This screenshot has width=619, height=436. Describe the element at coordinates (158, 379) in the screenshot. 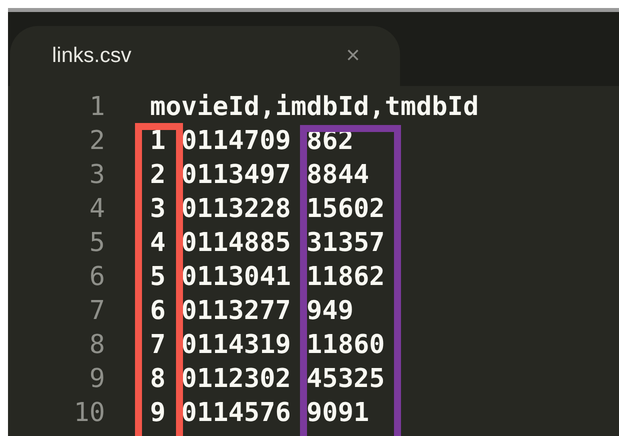

I see `csv-value: 8` at that location.